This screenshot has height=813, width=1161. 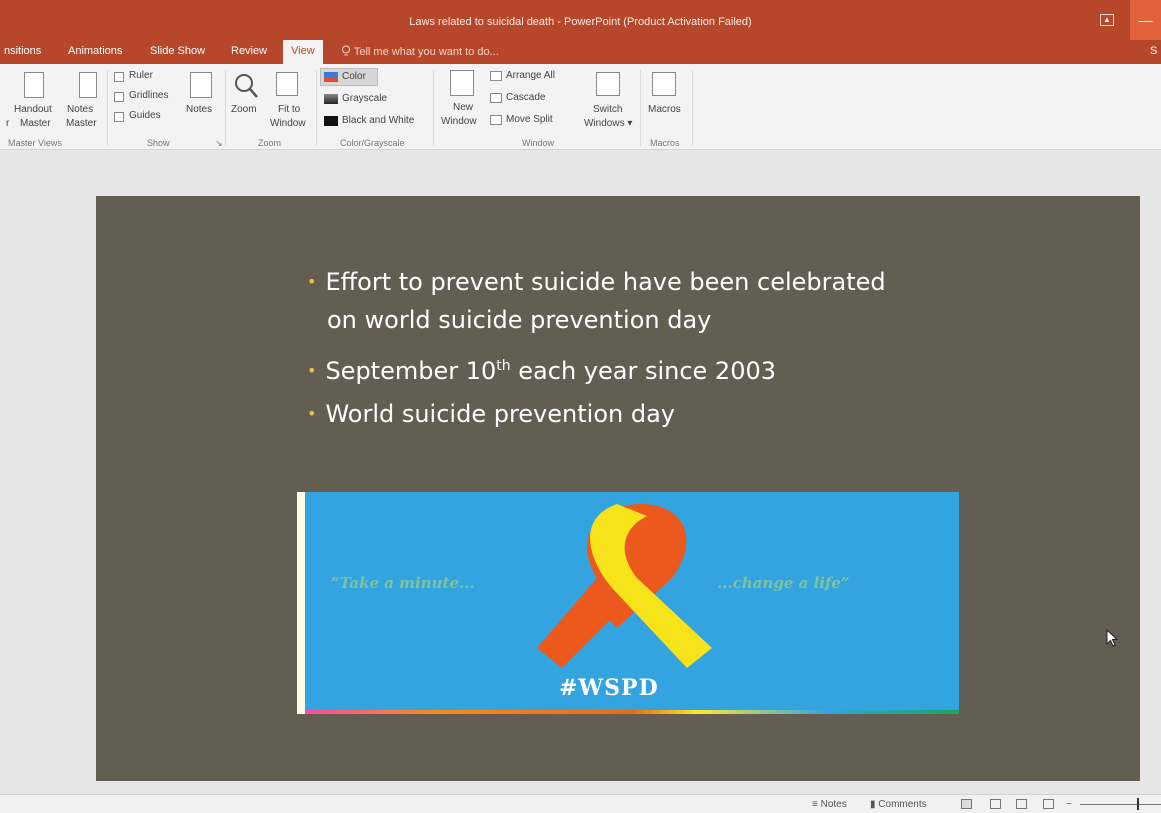 What do you see at coordinates (995, 804) in the screenshot?
I see `slide-sorter-icon` at bounding box center [995, 804].